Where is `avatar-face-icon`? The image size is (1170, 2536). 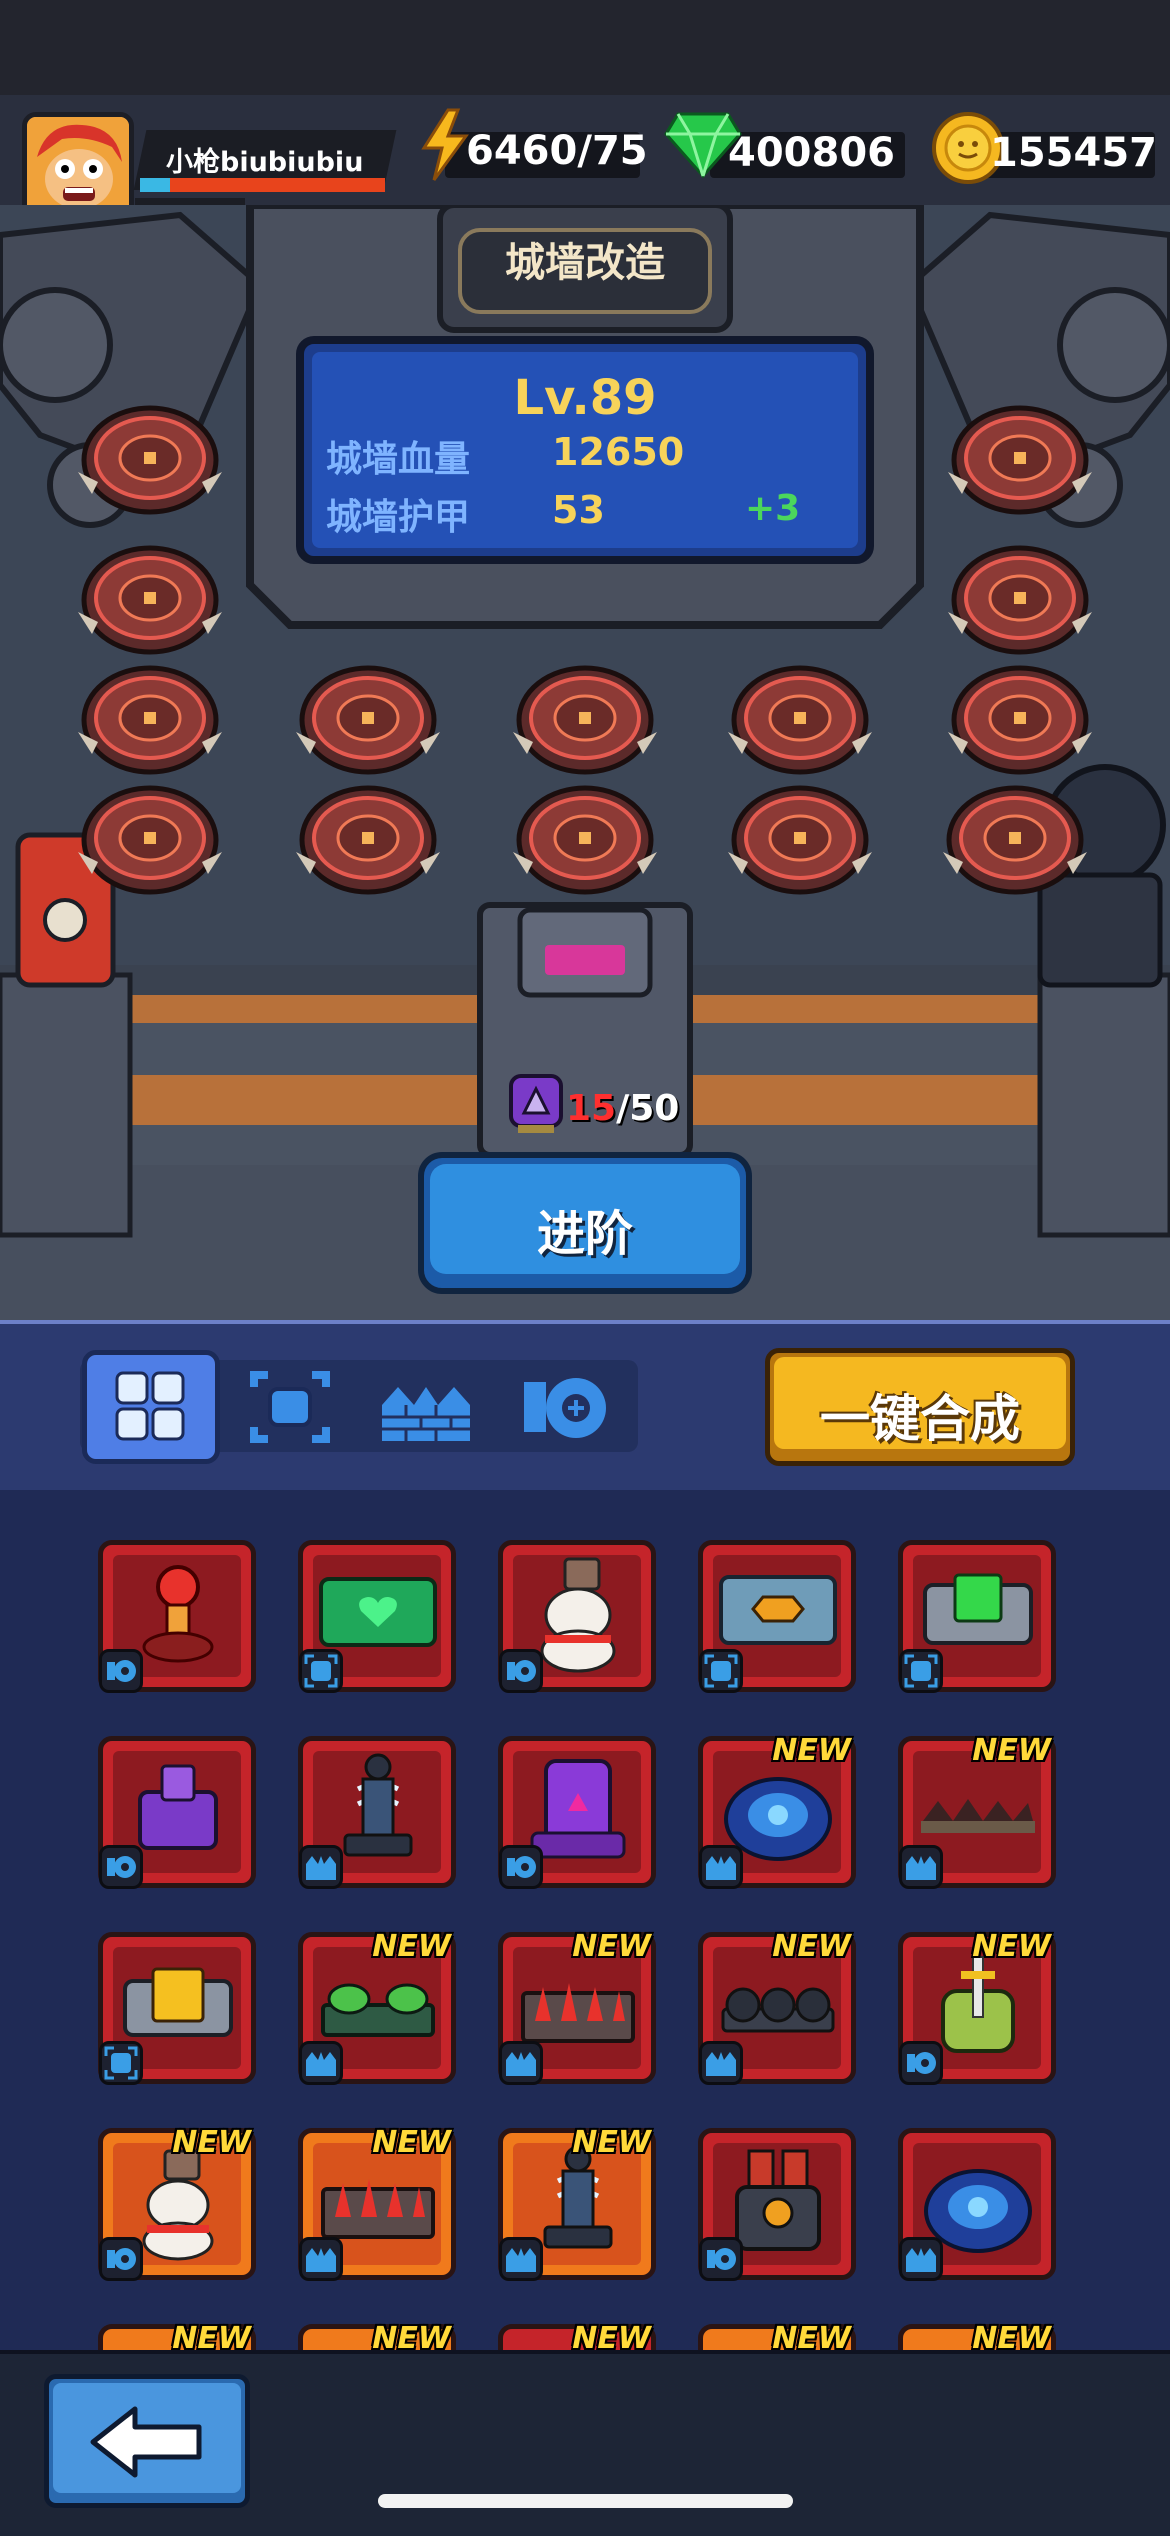
avatar-face-icon is located at coordinates (78, 168).